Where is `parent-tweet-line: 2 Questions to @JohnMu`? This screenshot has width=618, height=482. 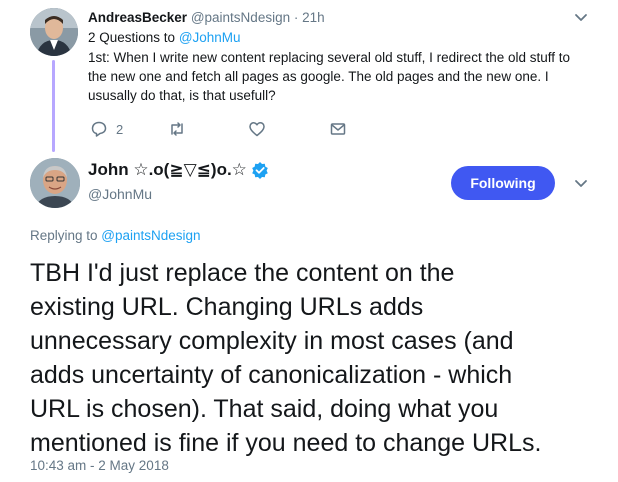
parent-tweet-line: 2 Questions to @JohnMu is located at coordinates (164, 37).